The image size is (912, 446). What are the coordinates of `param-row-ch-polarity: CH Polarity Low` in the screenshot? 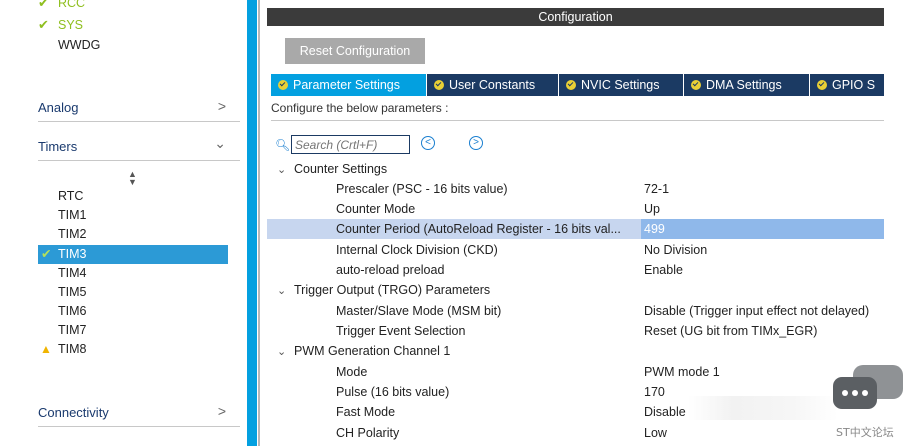 It's located at (575, 433).